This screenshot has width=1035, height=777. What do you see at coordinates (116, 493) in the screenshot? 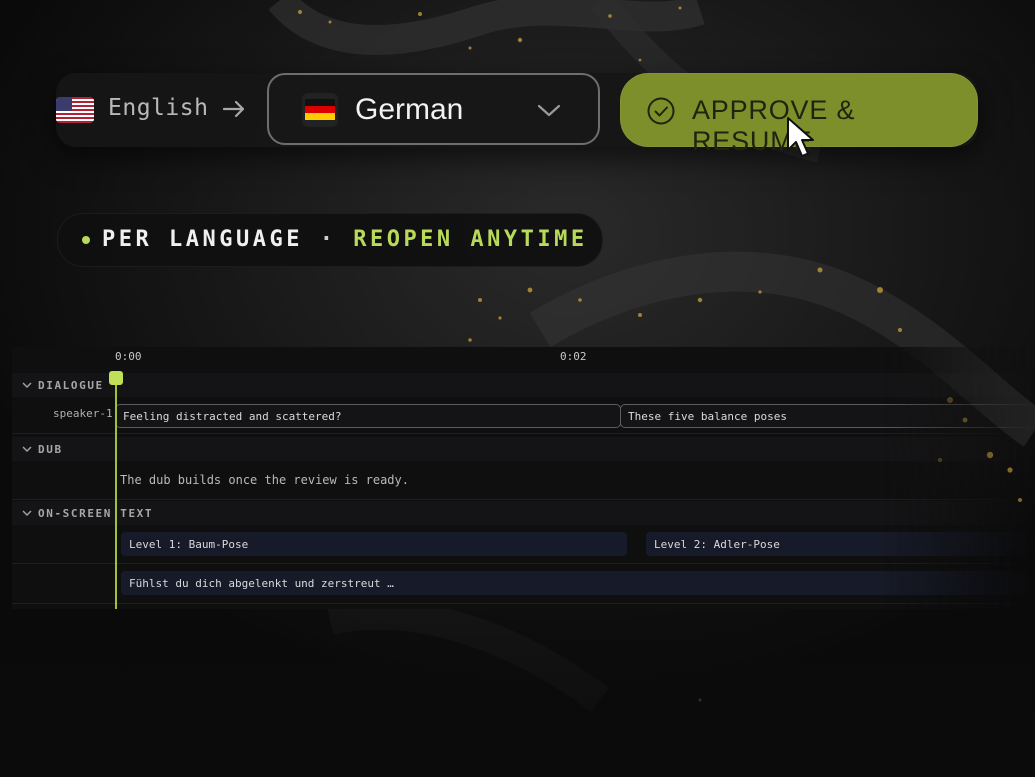
I see `playhead-line` at bounding box center [116, 493].